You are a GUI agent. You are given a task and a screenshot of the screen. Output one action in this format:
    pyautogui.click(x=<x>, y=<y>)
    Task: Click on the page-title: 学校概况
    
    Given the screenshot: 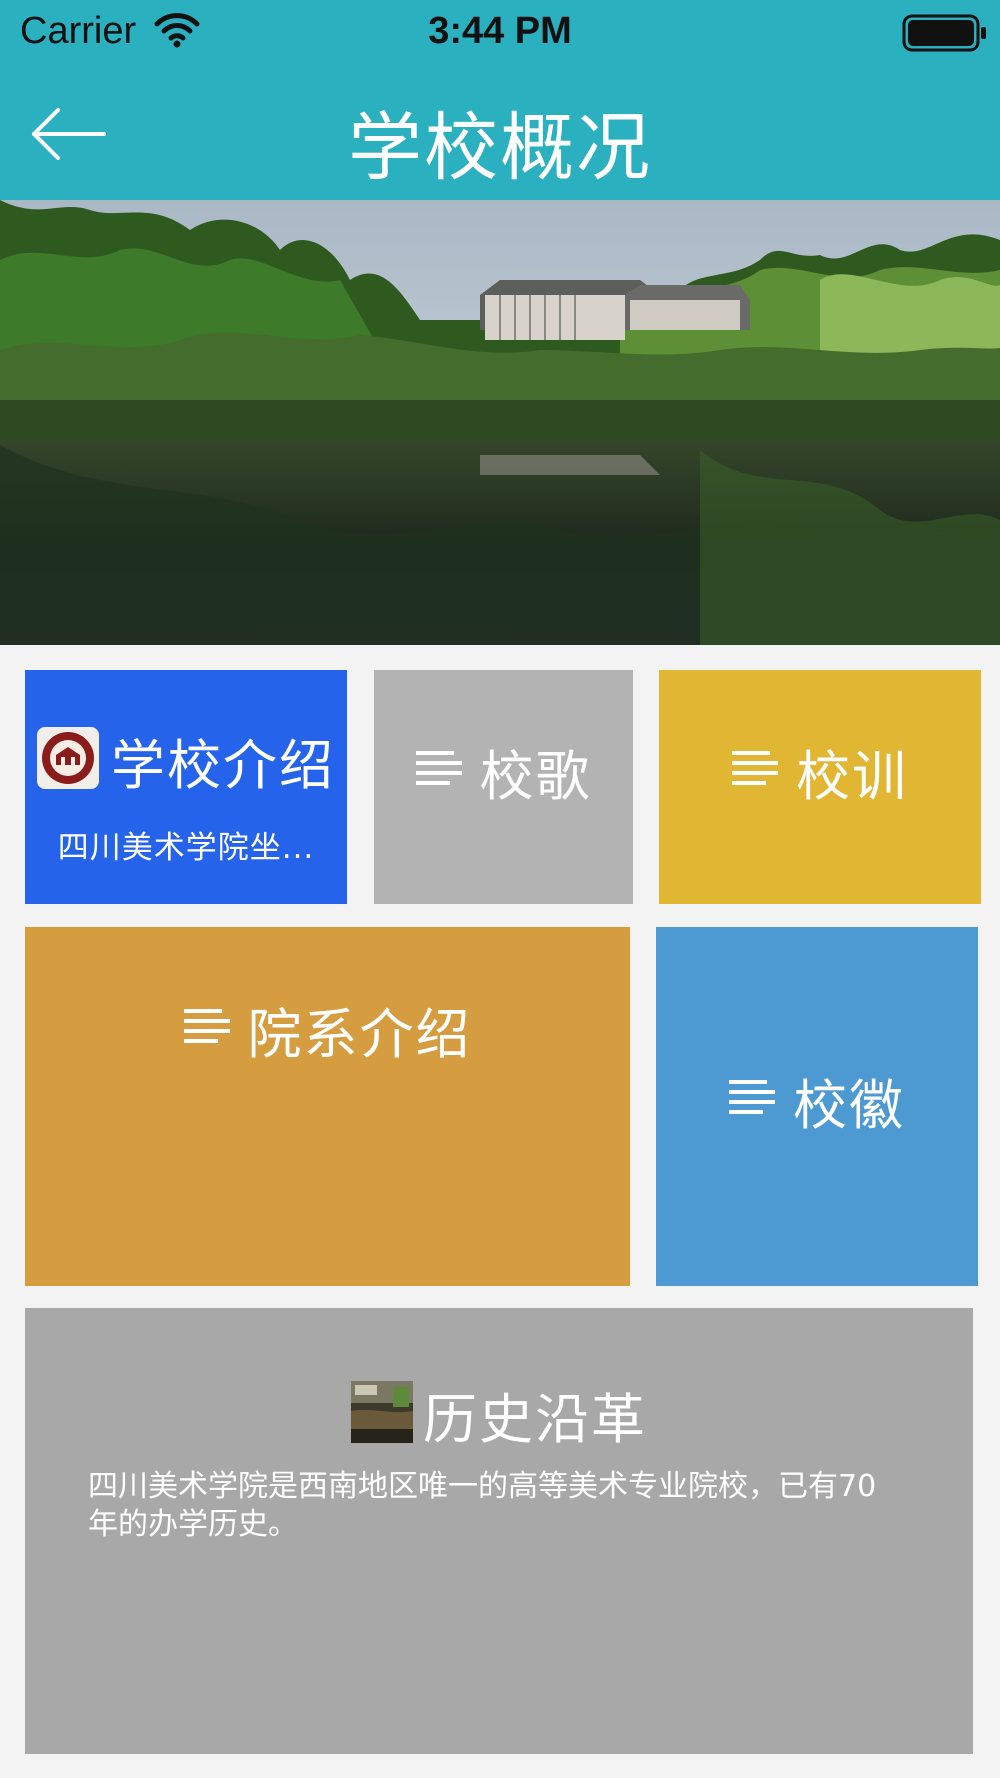 What is the action you would take?
    pyautogui.click(x=500, y=148)
    